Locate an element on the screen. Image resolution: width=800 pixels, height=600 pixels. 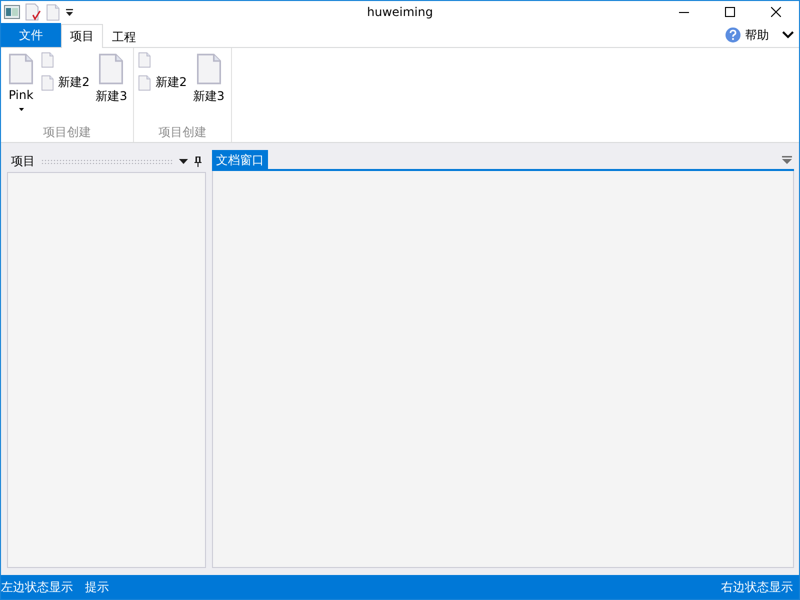
caret-icon is located at coordinates (69, 12).